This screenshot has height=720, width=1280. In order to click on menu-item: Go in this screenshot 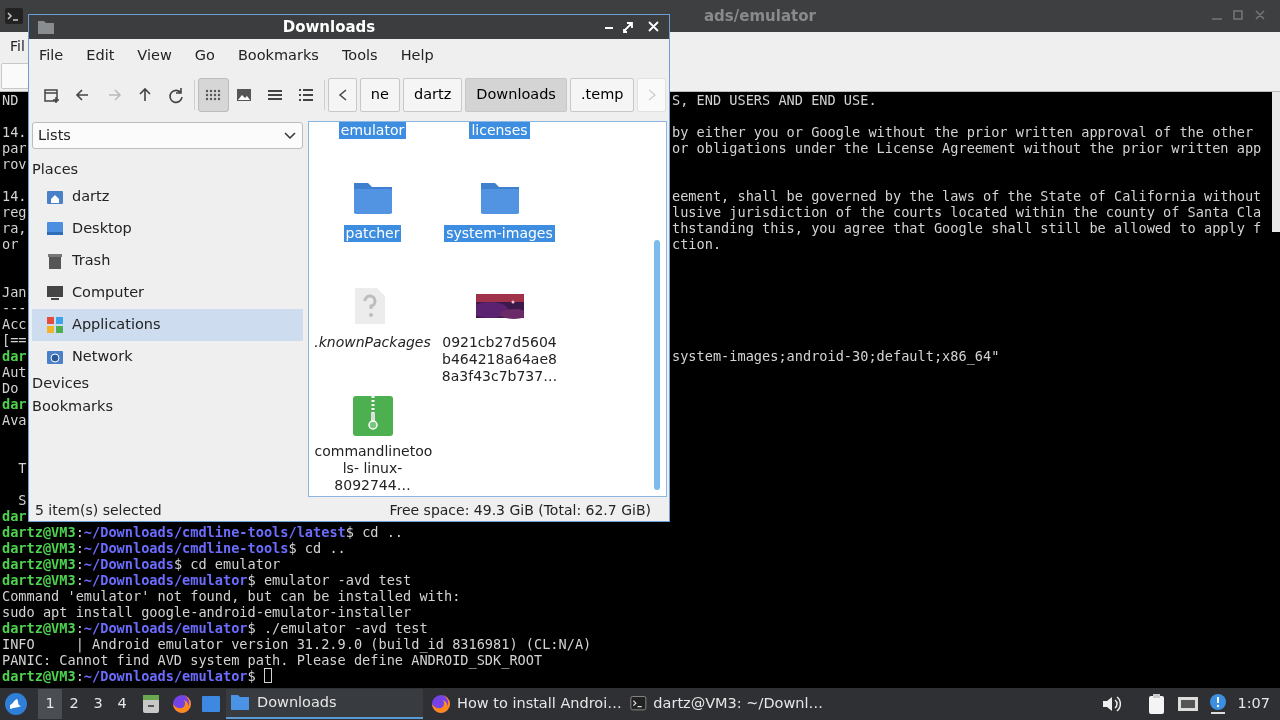, I will do `click(204, 56)`.